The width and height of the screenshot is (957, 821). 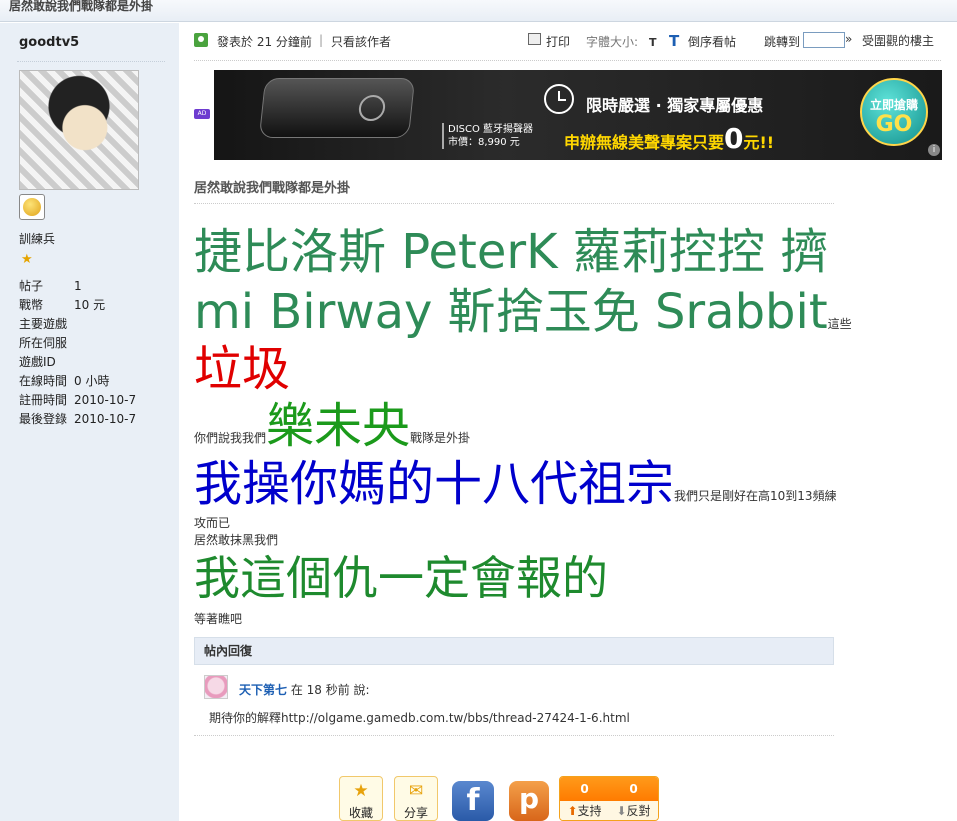 I want to click on clock-icon, so click(x=559, y=99).